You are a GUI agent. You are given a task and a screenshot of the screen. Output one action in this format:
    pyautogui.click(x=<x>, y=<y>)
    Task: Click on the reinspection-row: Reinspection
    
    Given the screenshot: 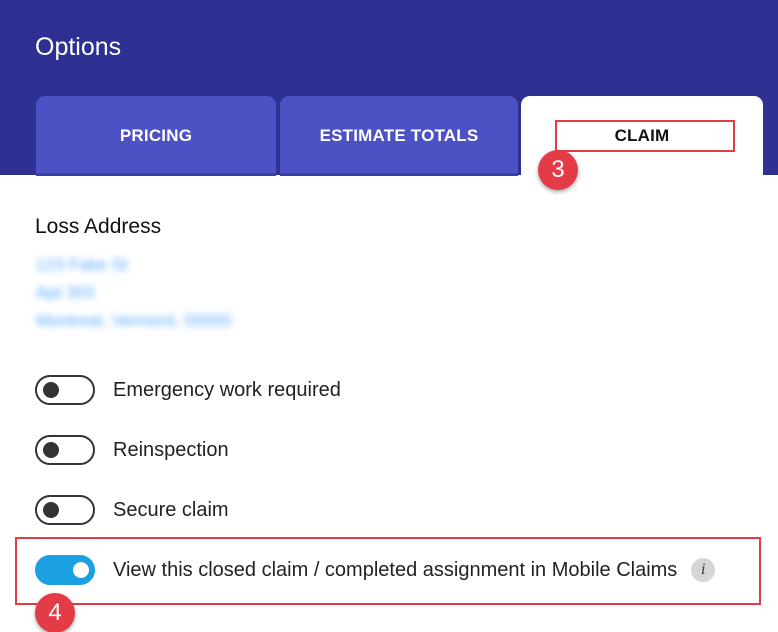 What is the action you would take?
    pyautogui.click(x=132, y=450)
    